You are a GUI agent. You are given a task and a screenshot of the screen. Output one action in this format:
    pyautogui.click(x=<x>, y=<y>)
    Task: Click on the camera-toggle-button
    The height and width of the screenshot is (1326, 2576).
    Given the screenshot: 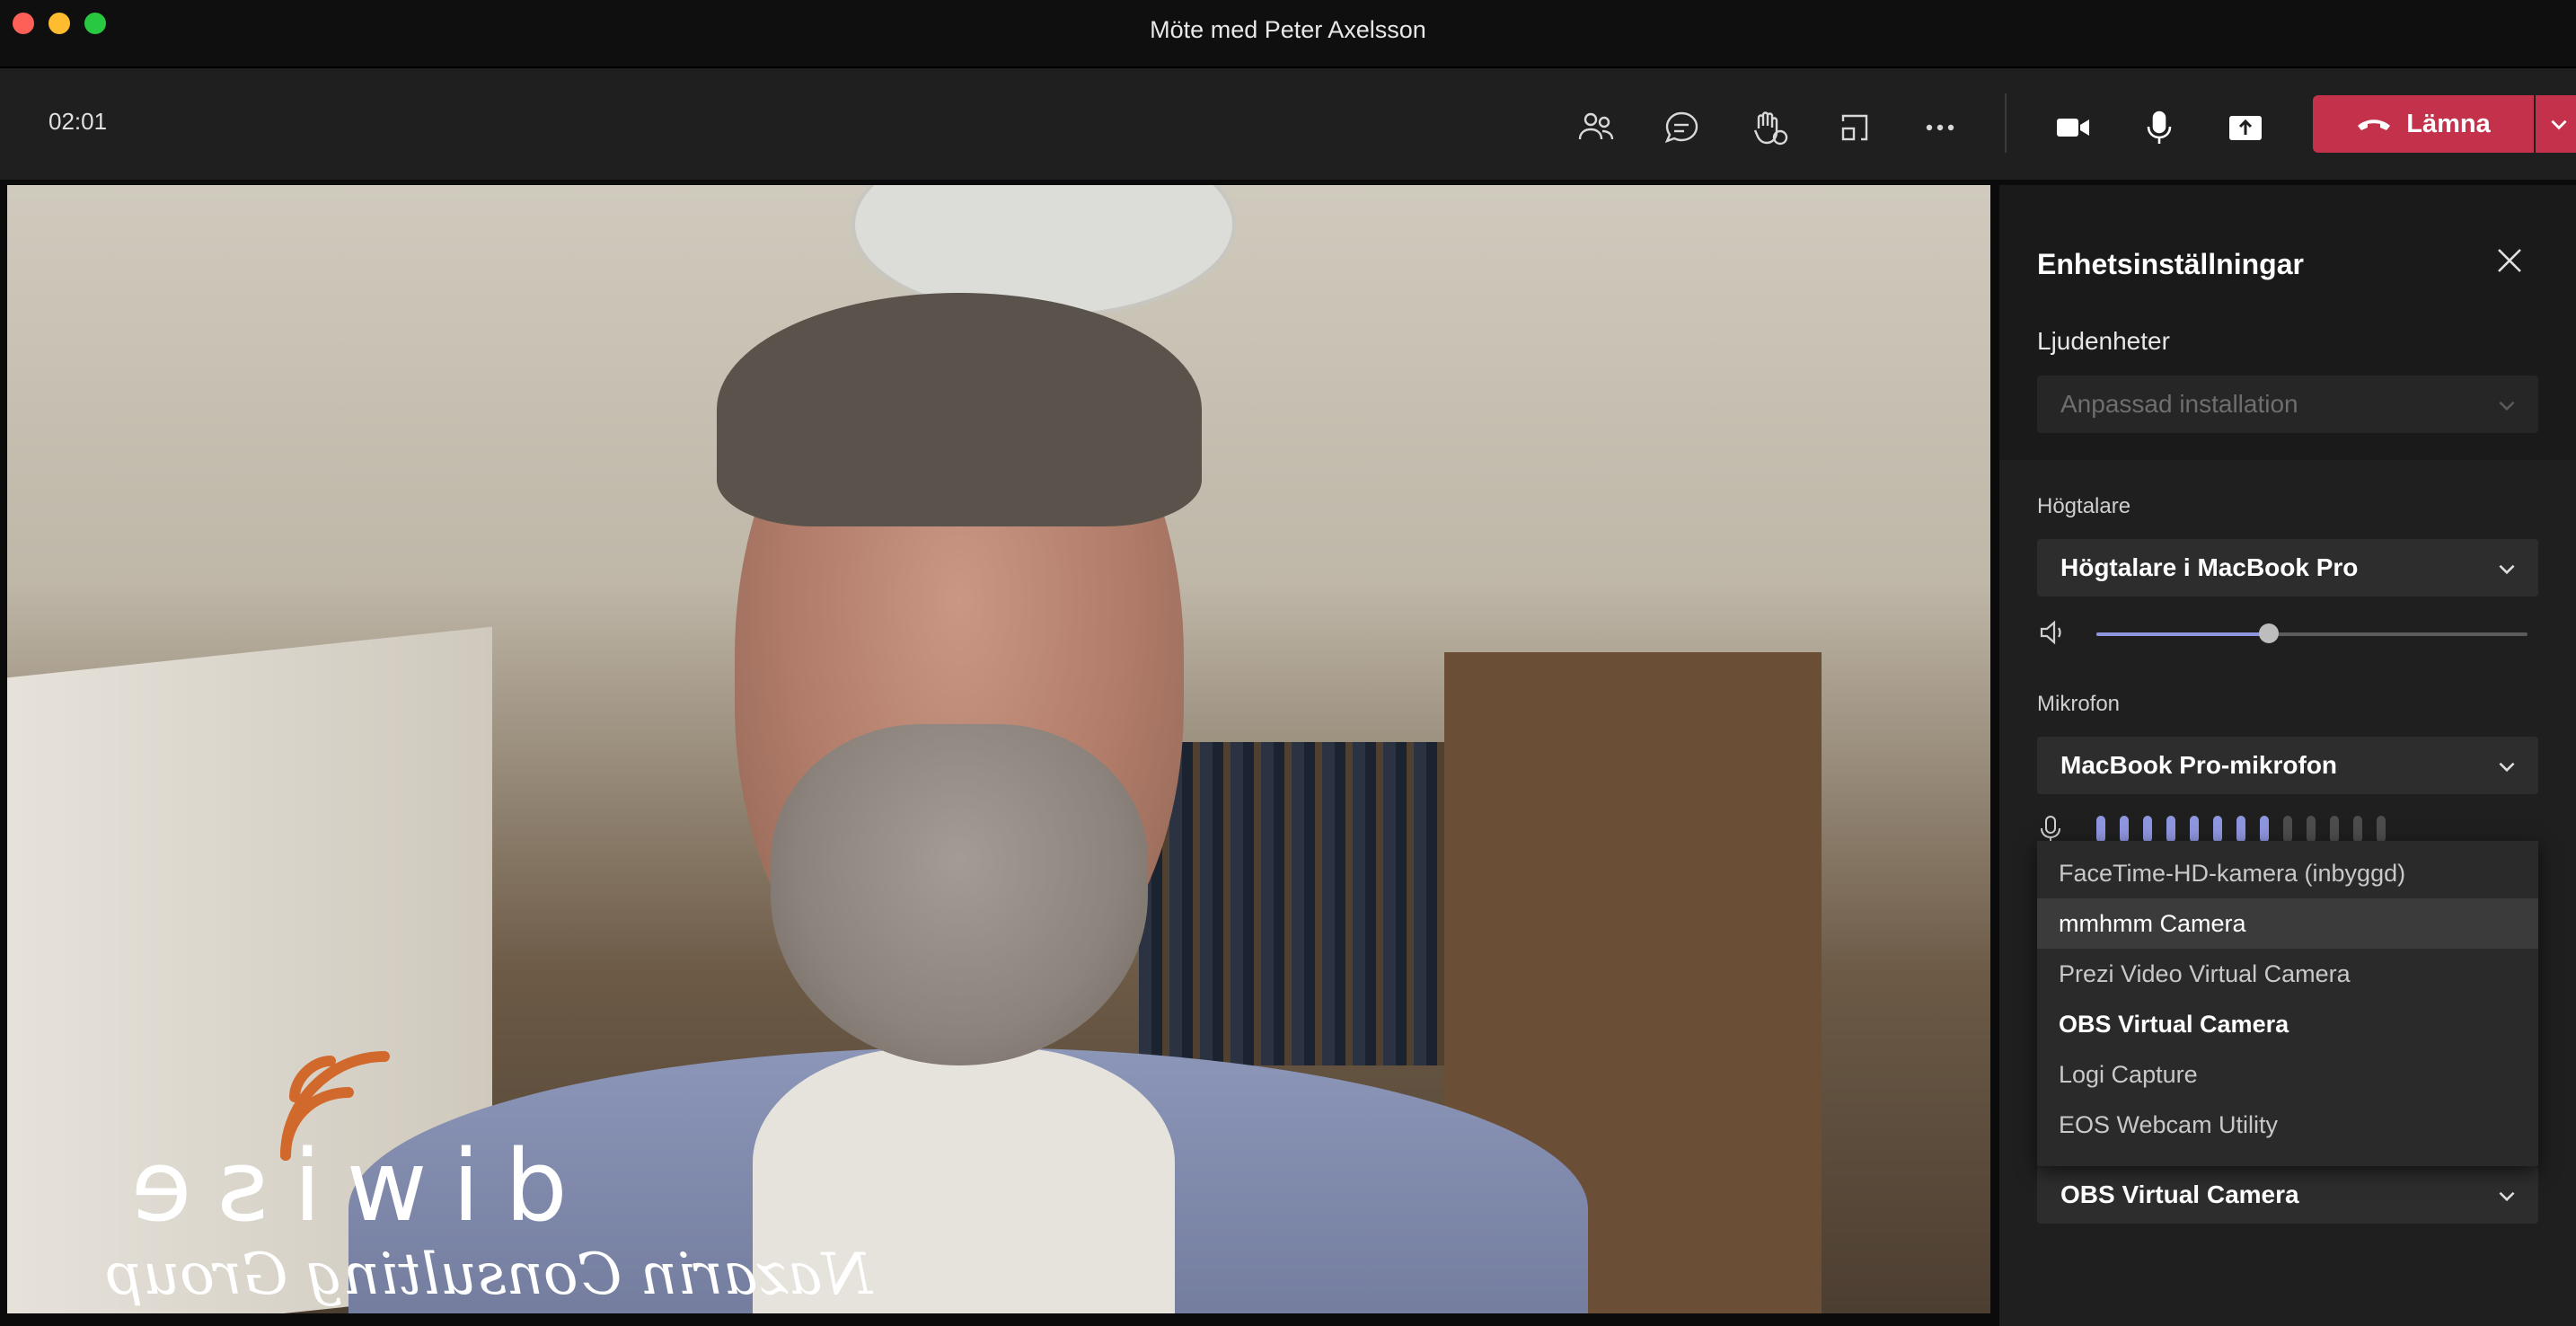 What is the action you would take?
    pyautogui.click(x=2073, y=127)
    